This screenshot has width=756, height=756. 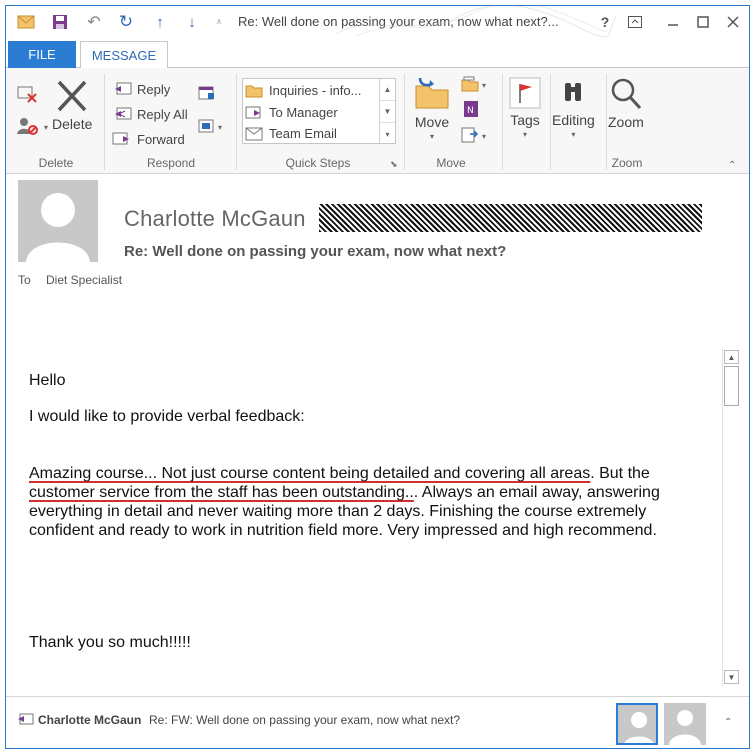 What do you see at coordinates (60, 22) in the screenshot?
I see `save-icon` at bounding box center [60, 22].